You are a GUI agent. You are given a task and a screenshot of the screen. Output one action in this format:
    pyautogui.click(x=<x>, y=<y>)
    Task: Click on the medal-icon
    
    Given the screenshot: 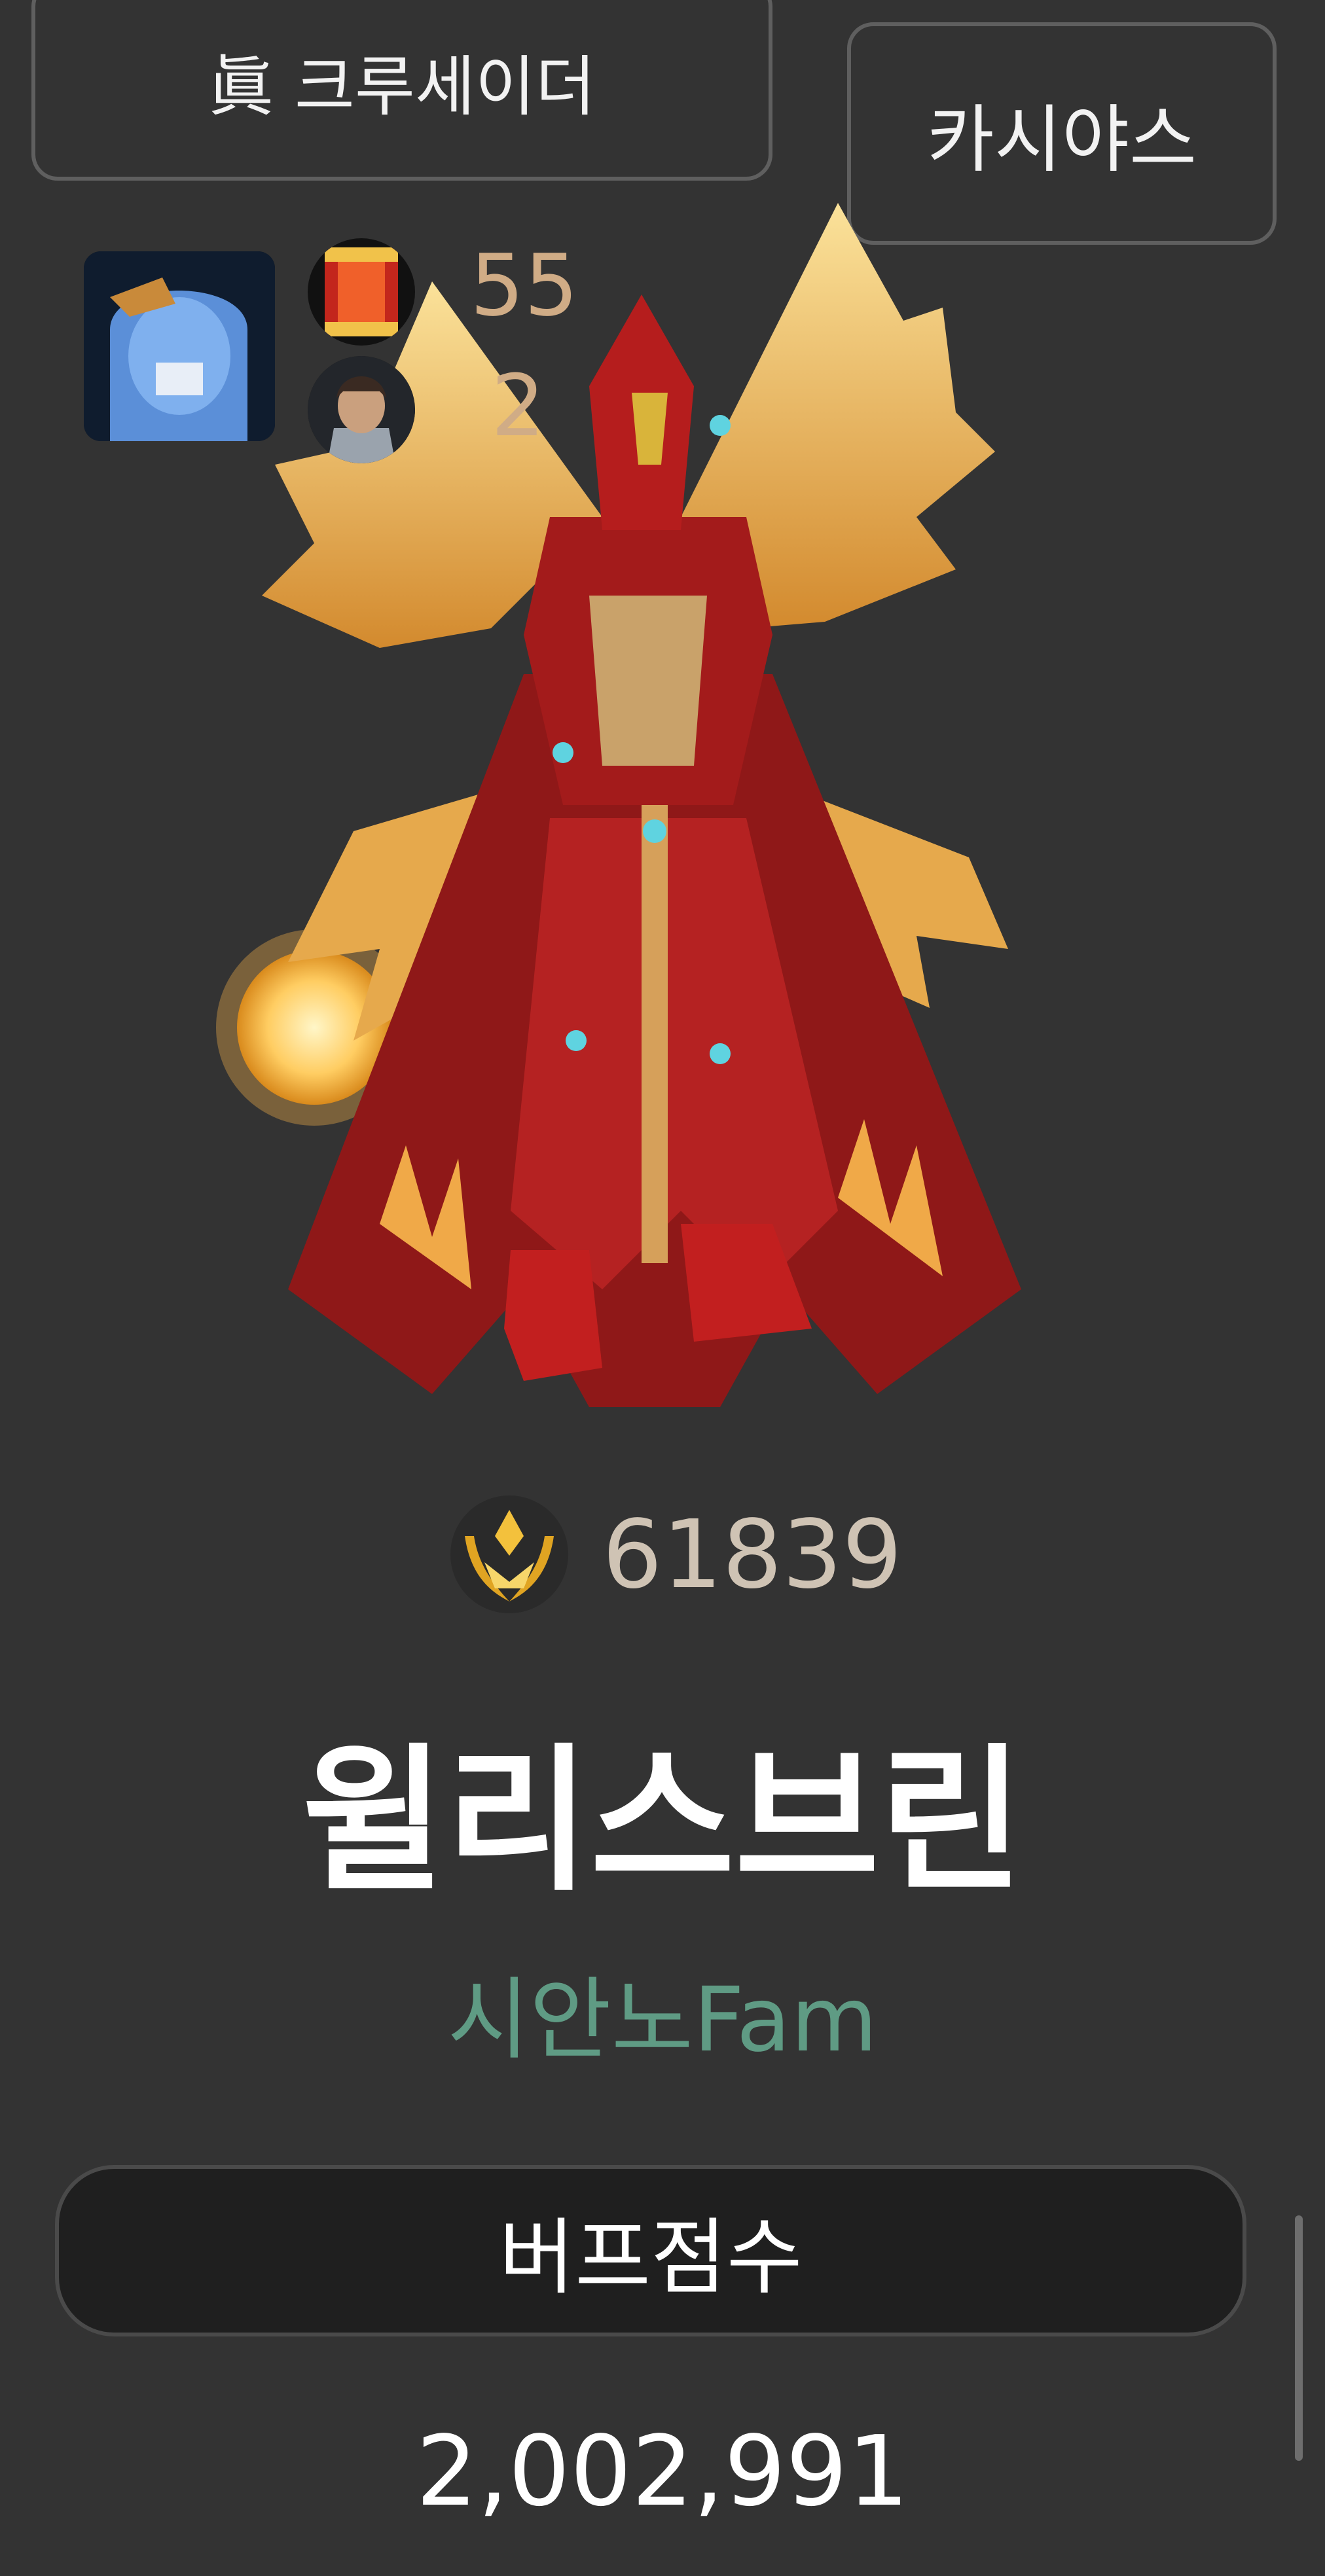 What is the action you would take?
    pyautogui.click(x=362, y=292)
    